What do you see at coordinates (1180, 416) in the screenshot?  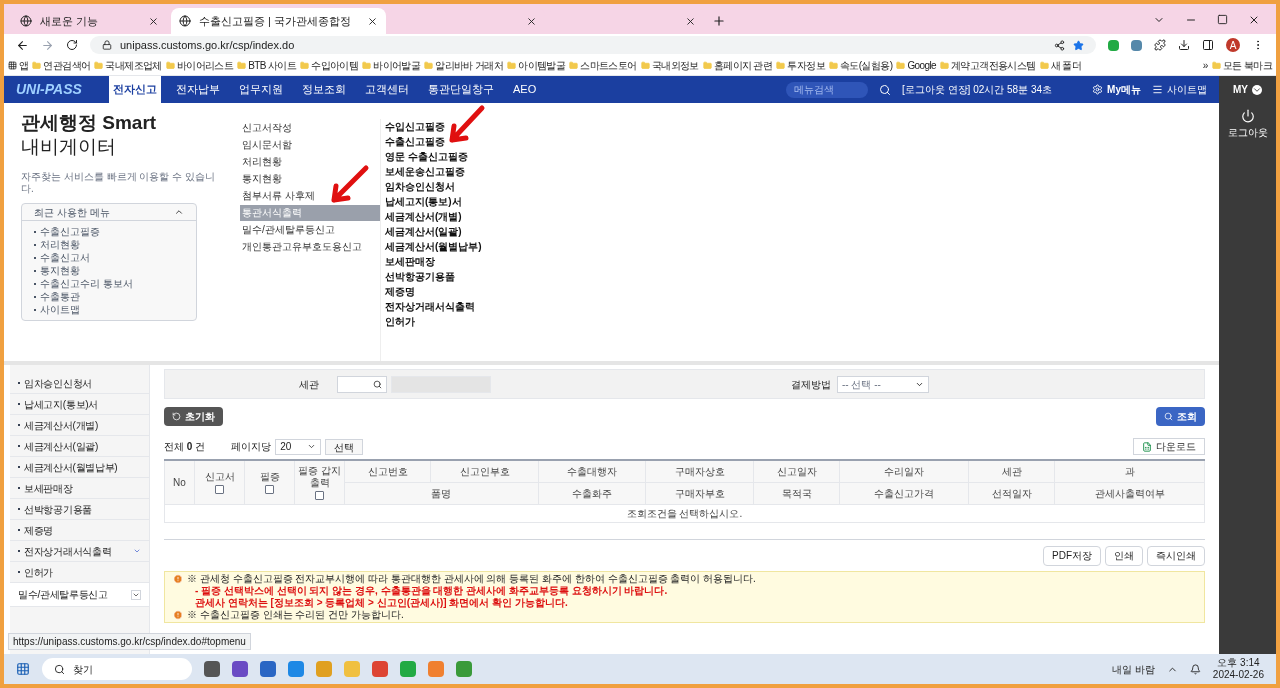 I see `search-button: 조회` at bounding box center [1180, 416].